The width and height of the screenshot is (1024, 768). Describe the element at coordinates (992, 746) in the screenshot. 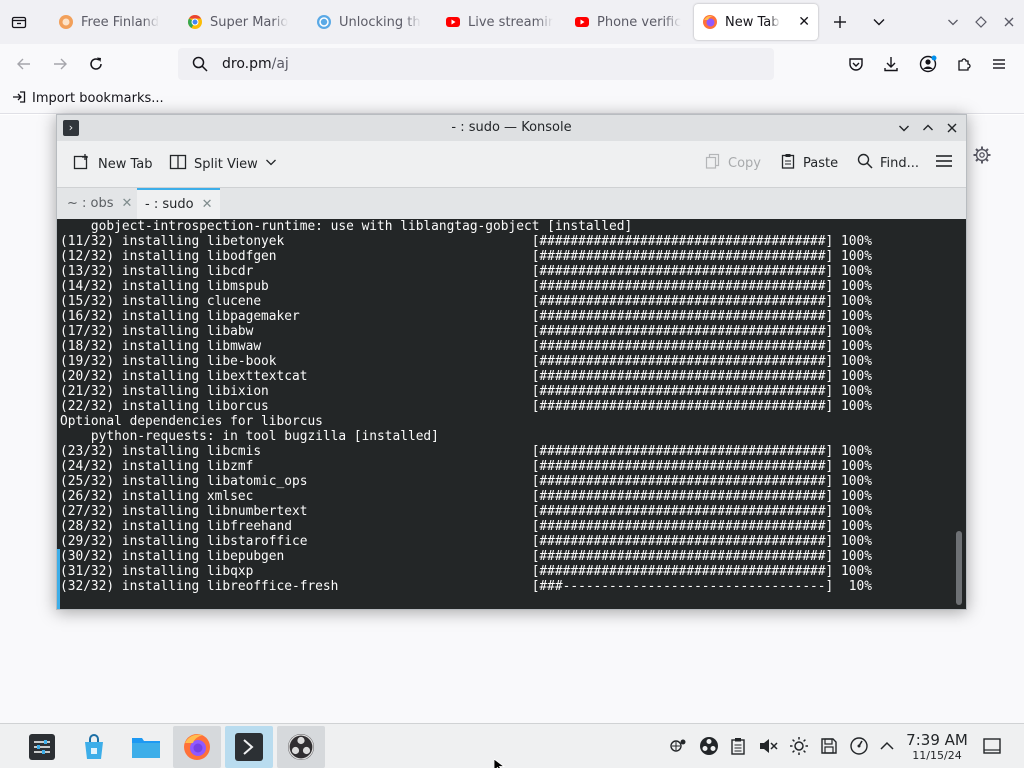

I see `show-desktop-icon` at that location.